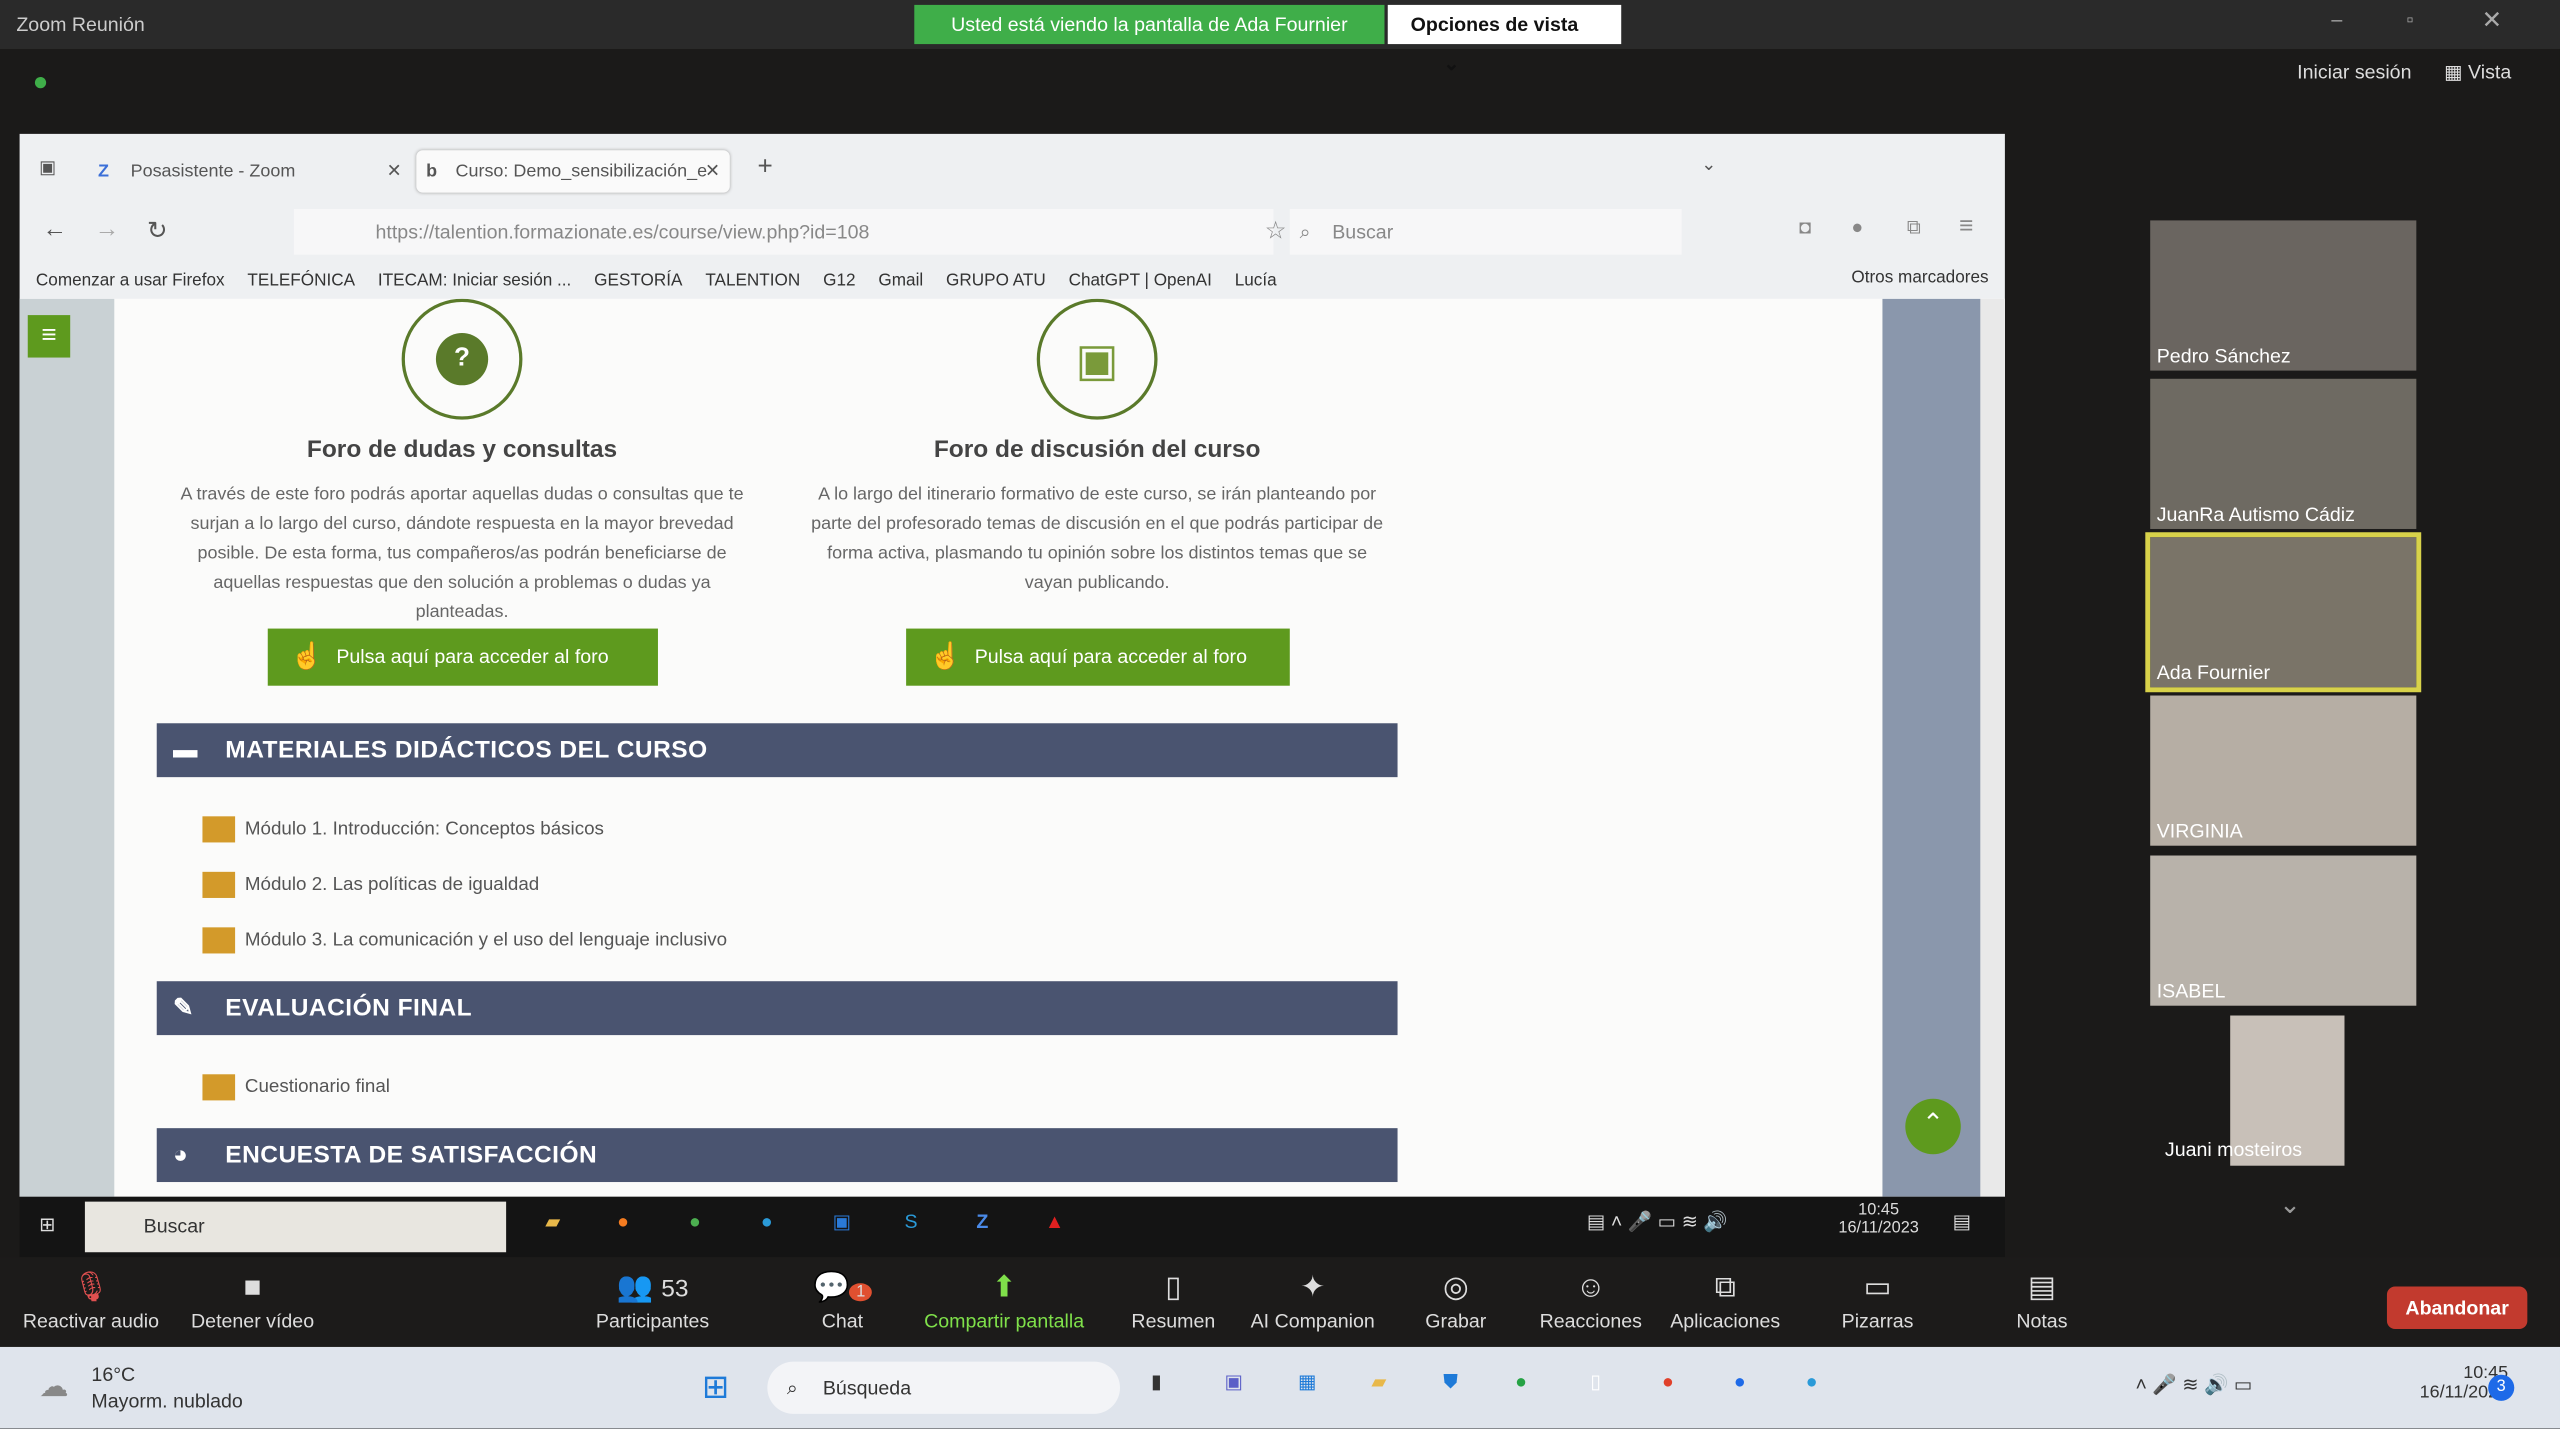 The width and height of the screenshot is (2560, 1429). I want to click on sign-in-link: Iniciar sesión, so click(2354, 71).